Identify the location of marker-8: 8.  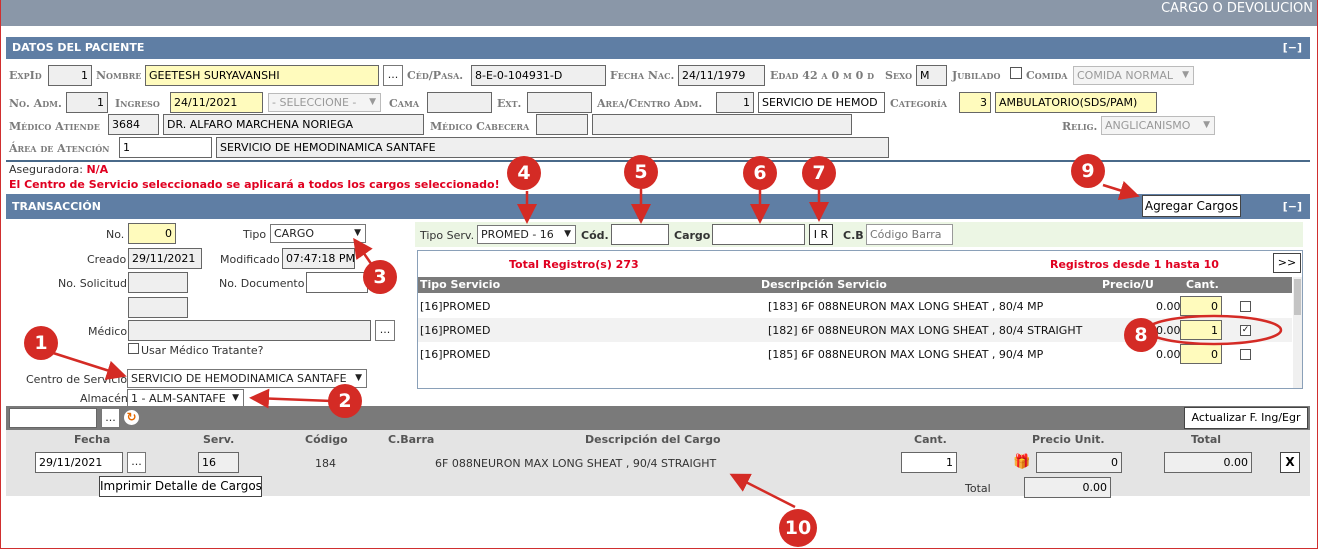
(1141, 335).